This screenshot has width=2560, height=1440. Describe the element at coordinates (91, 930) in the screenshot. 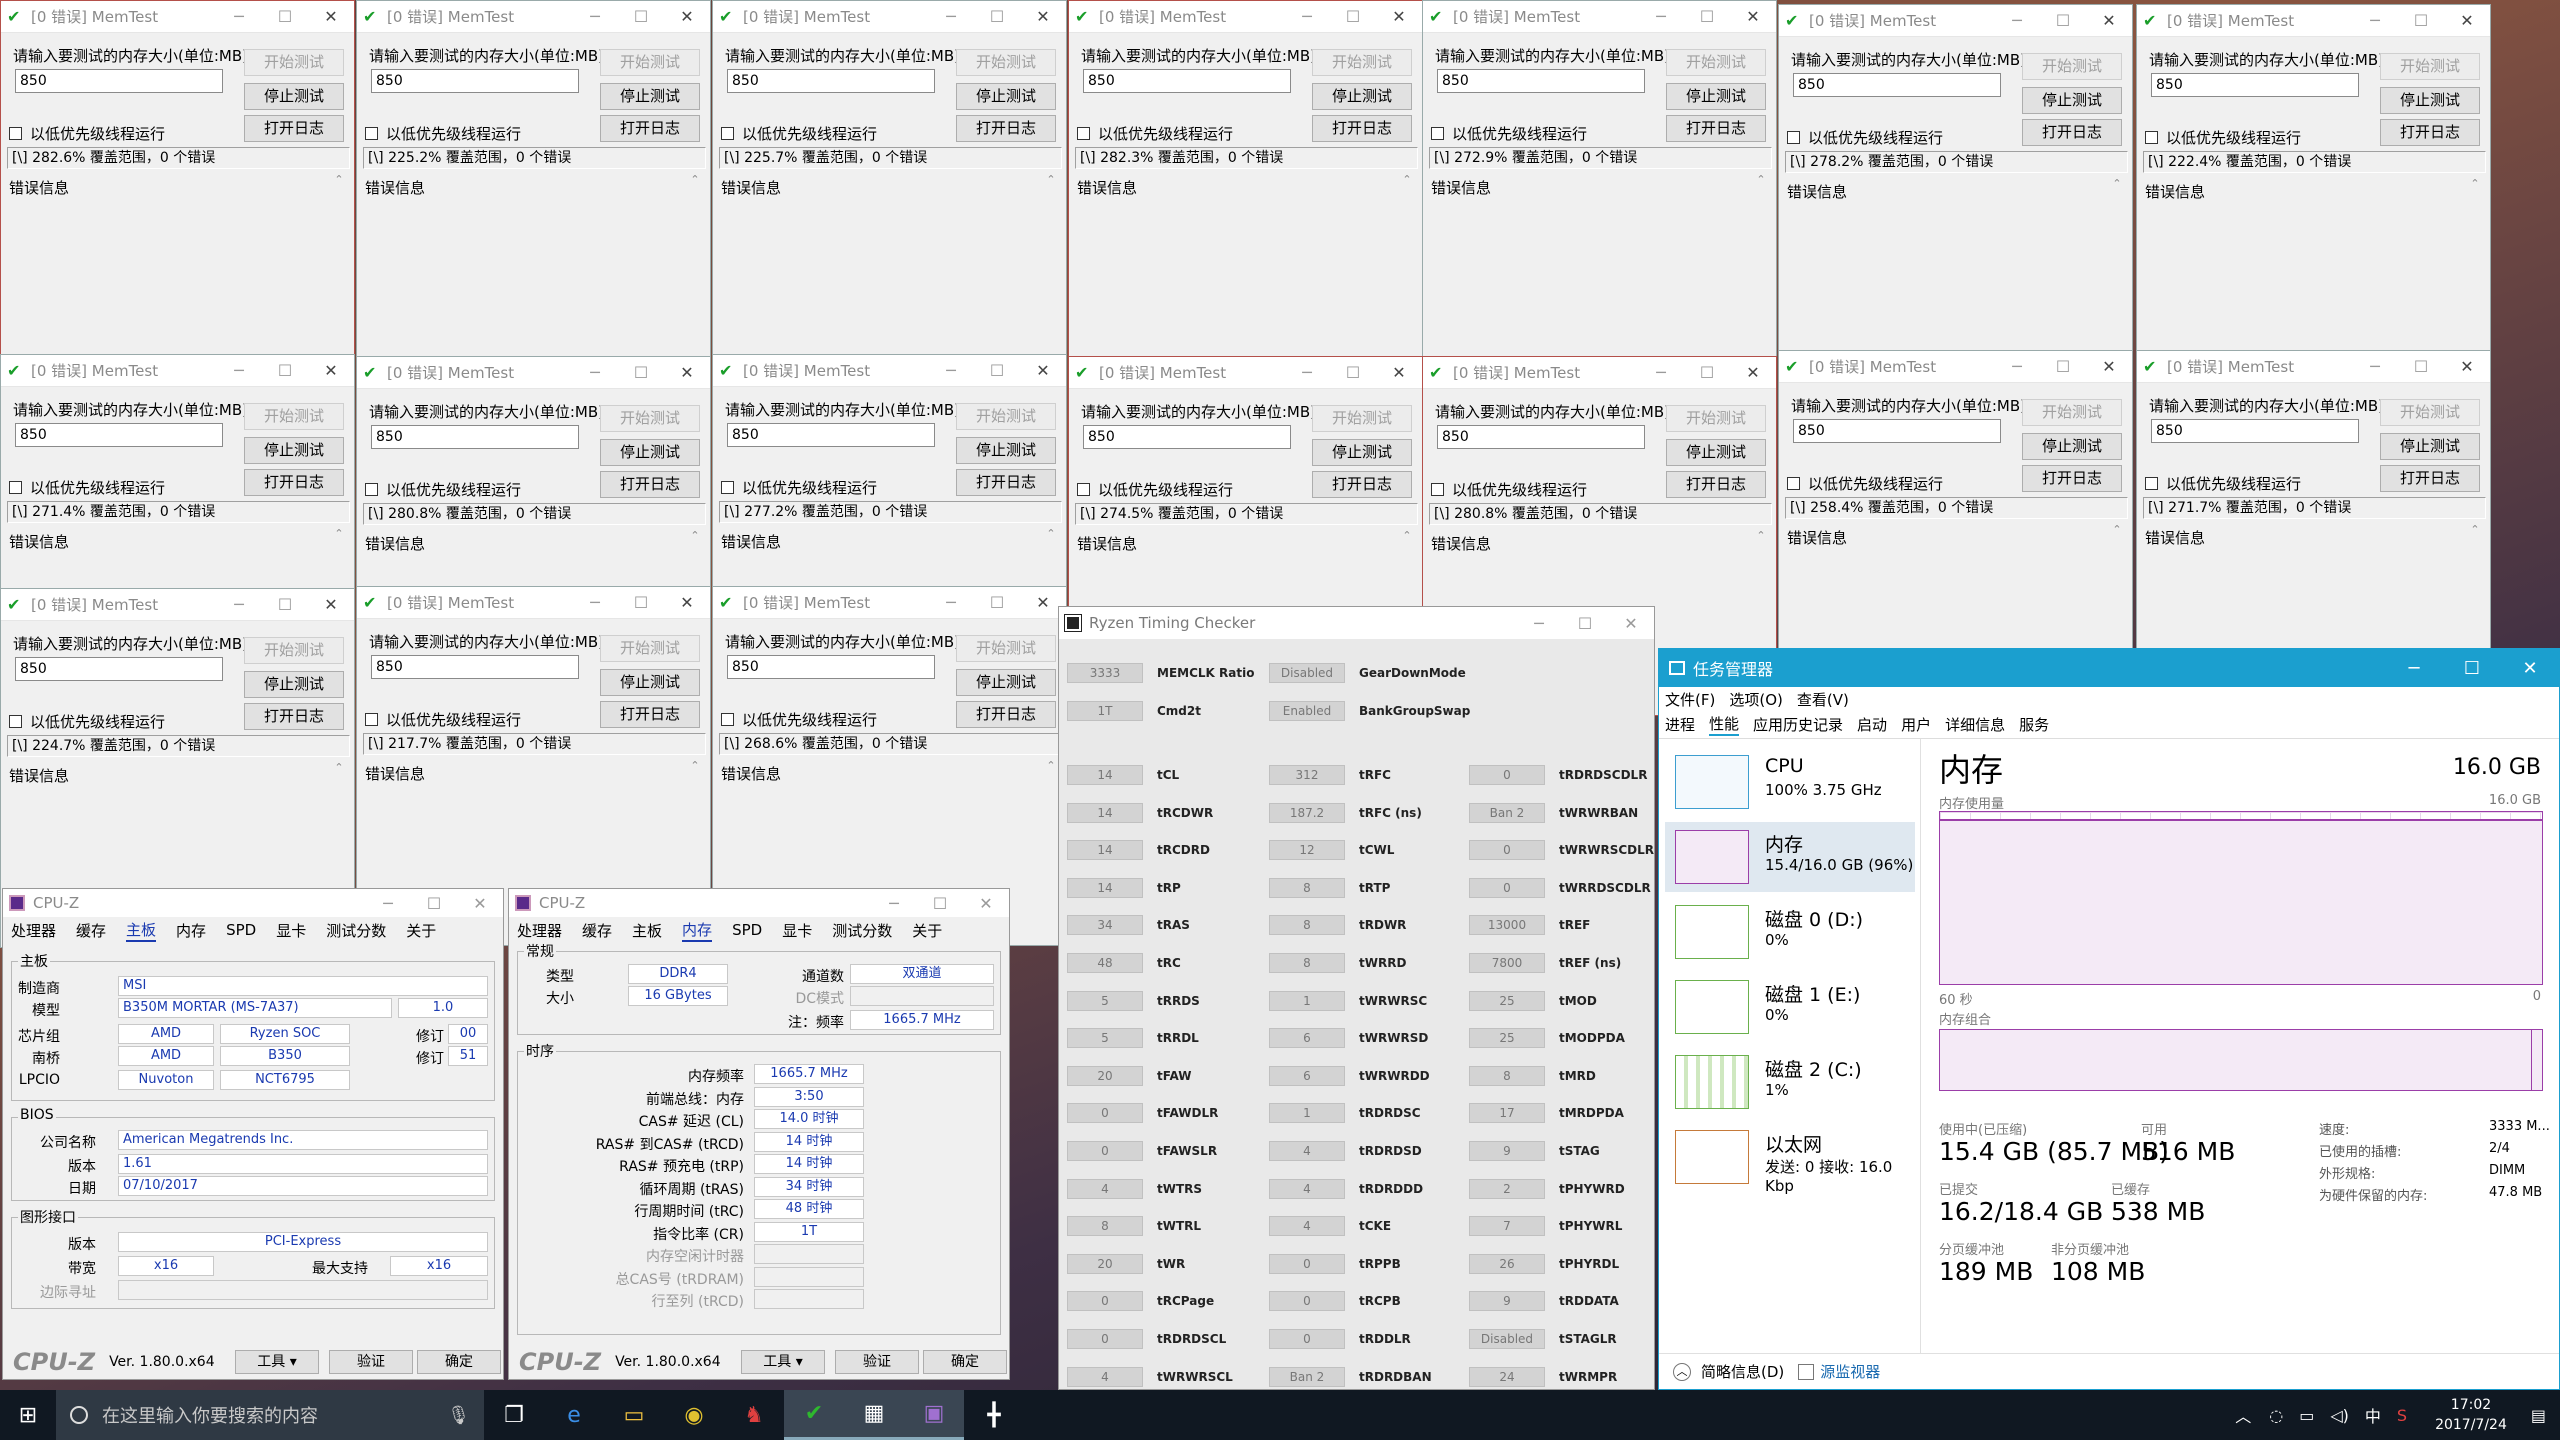

I see `tab-caches: 缓存` at that location.